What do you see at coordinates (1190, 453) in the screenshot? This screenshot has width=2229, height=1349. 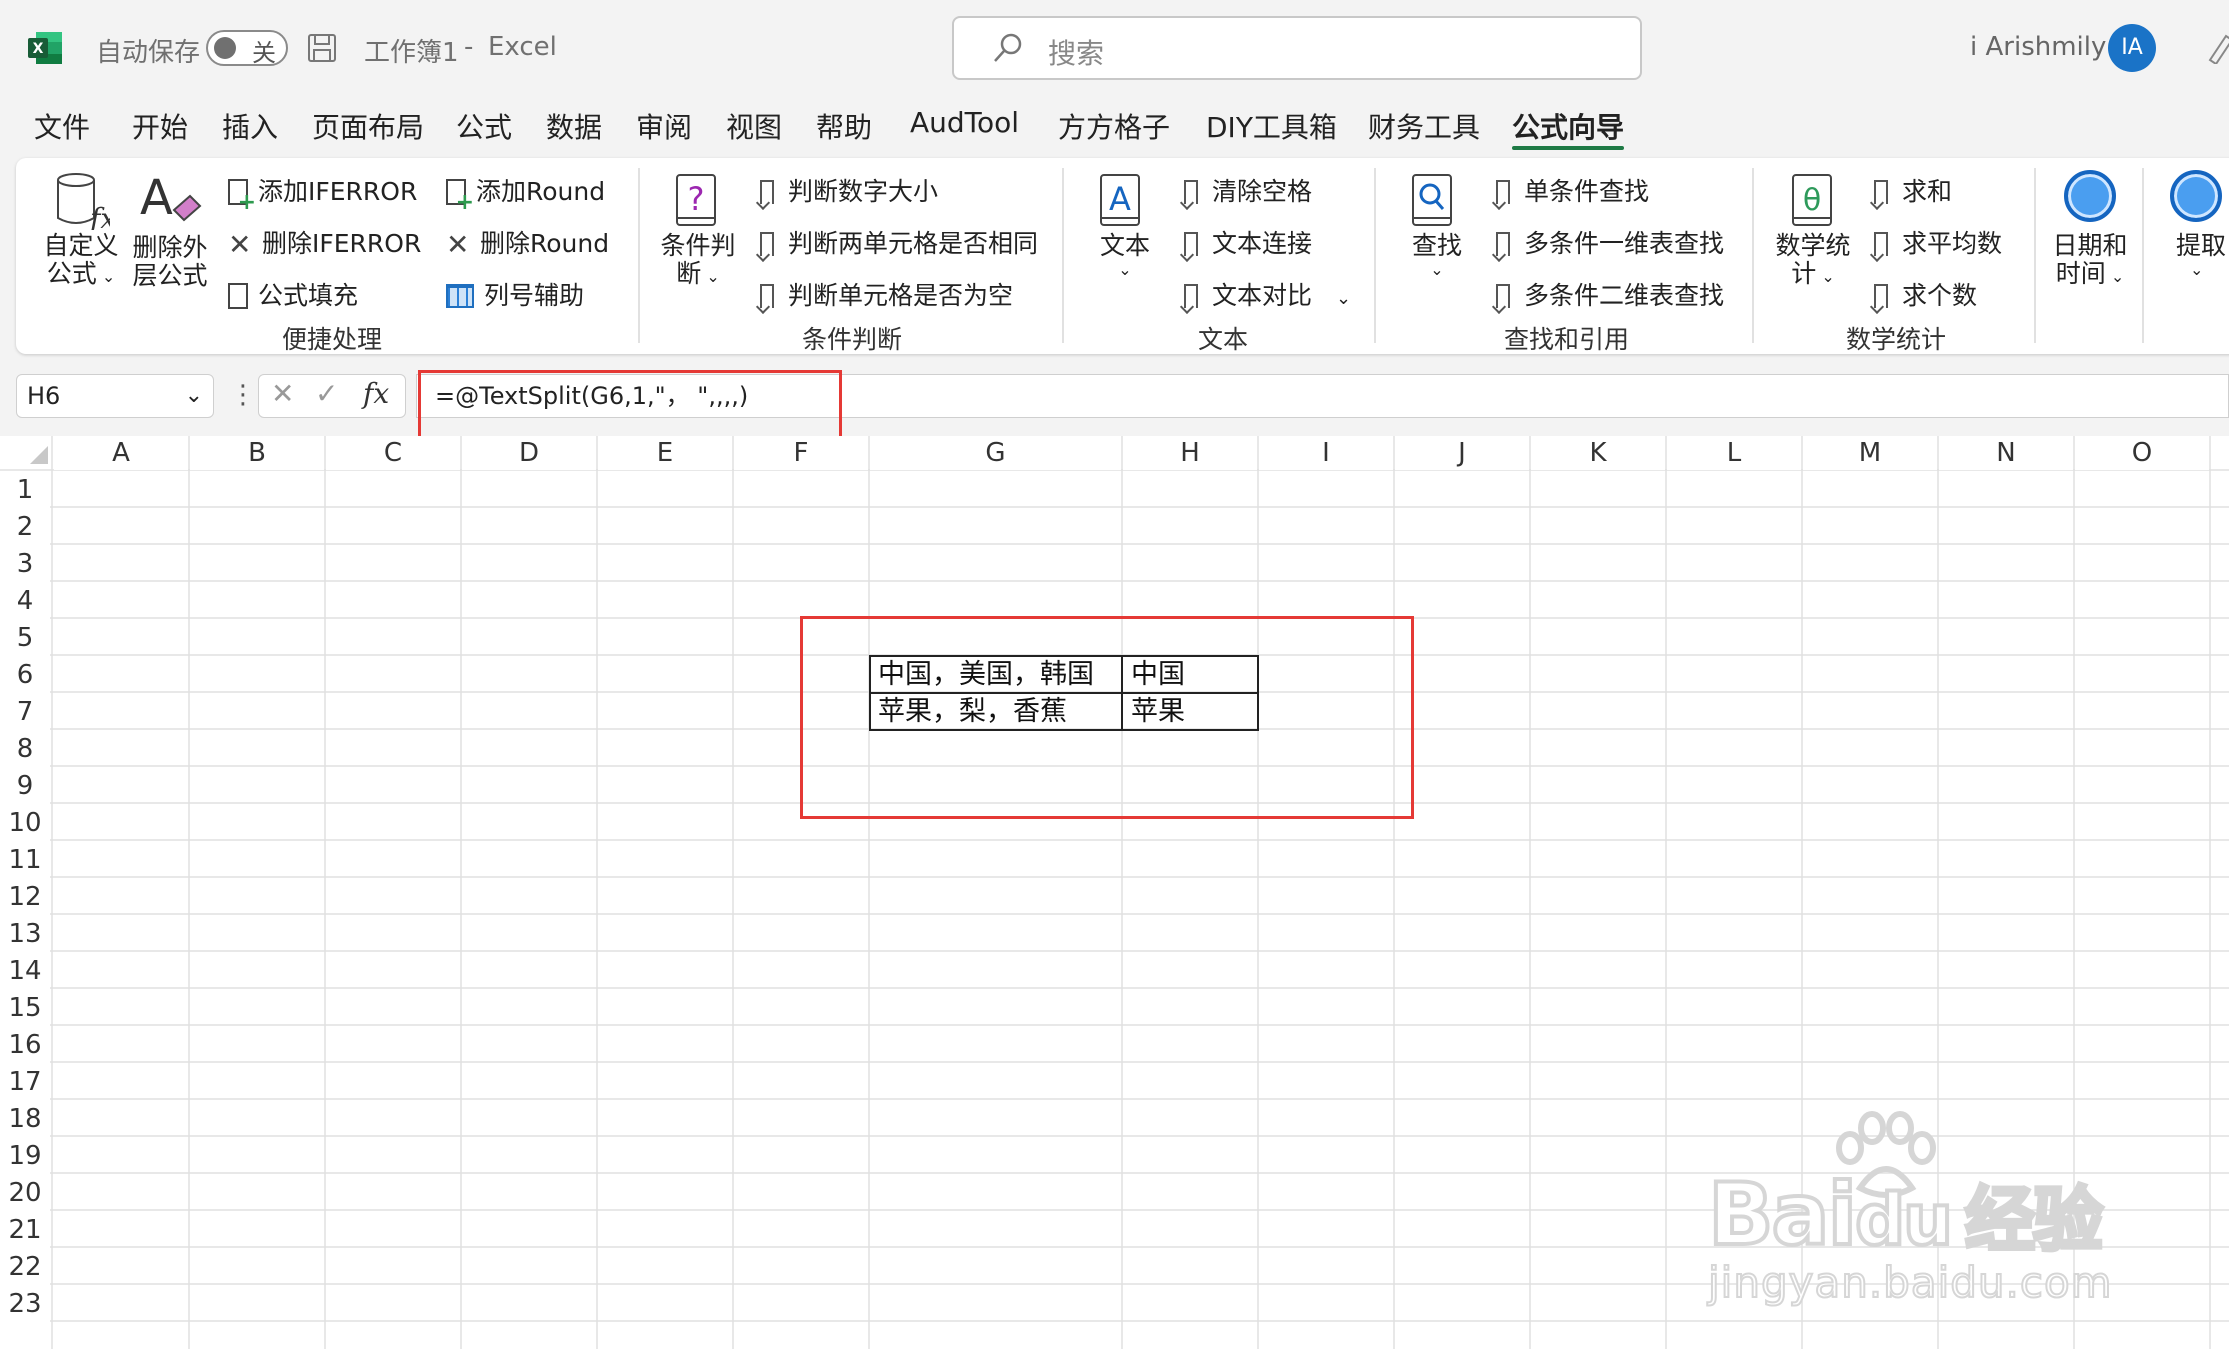 I see `column-header-H: H` at bounding box center [1190, 453].